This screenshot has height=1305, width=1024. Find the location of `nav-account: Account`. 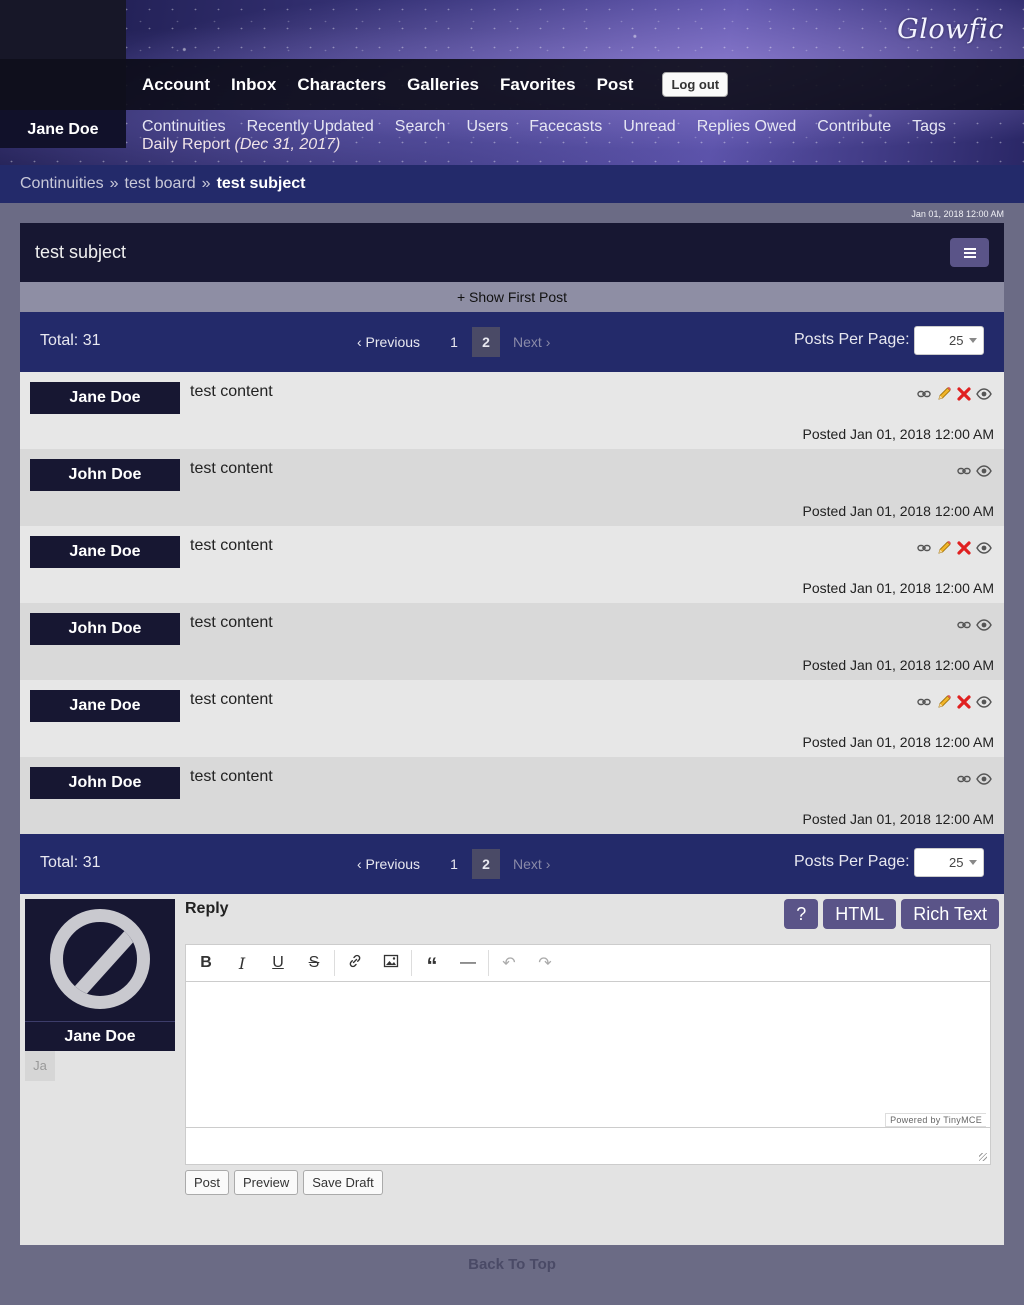

nav-account: Account is located at coordinates (176, 85).